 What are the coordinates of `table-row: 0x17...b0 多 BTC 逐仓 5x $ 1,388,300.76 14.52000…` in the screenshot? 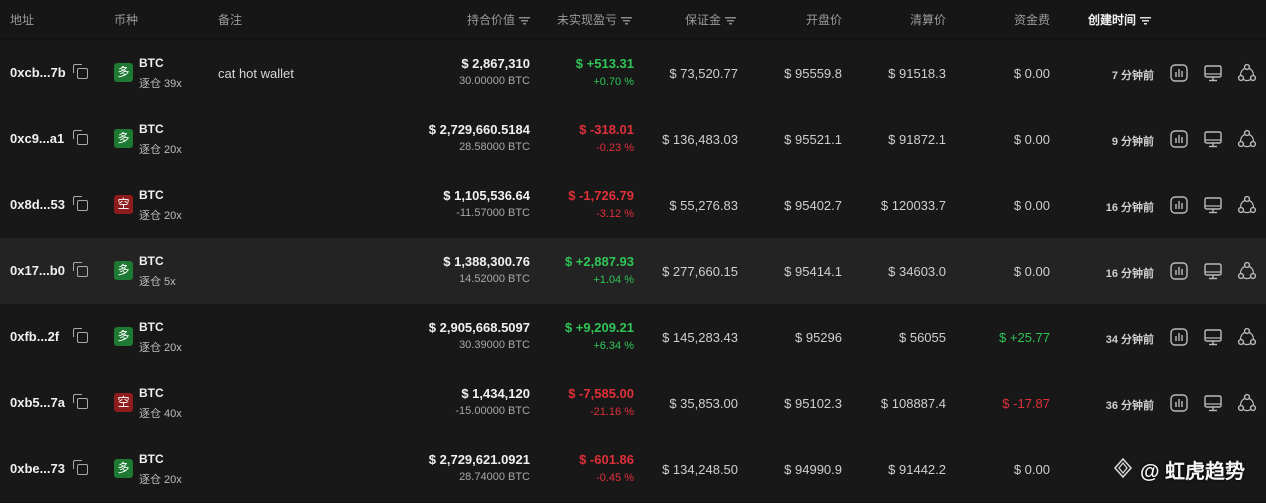 It's located at (633, 271).